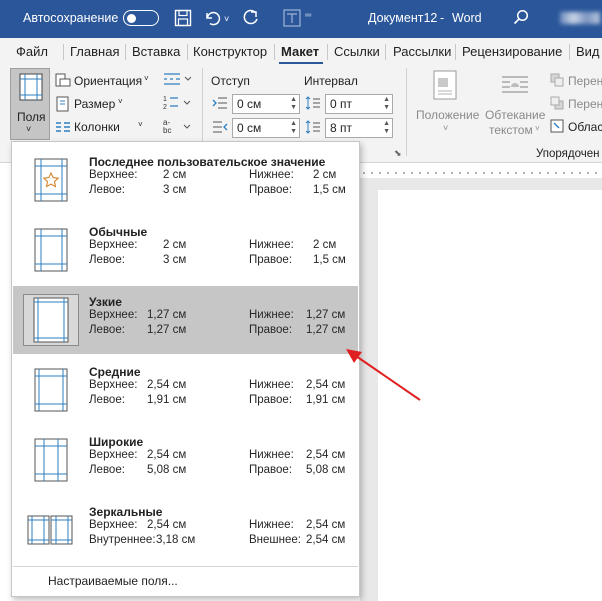 The height and width of the screenshot is (601, 602). What do you see at coordinates (292, 21) in the screenshot?
I see `text-formatting-icon` at bounding box center [292, 21].